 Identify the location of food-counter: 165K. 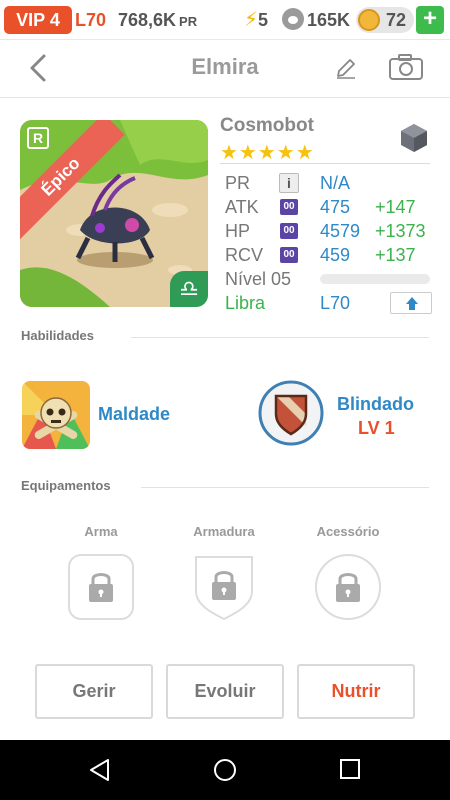
(316, 20).